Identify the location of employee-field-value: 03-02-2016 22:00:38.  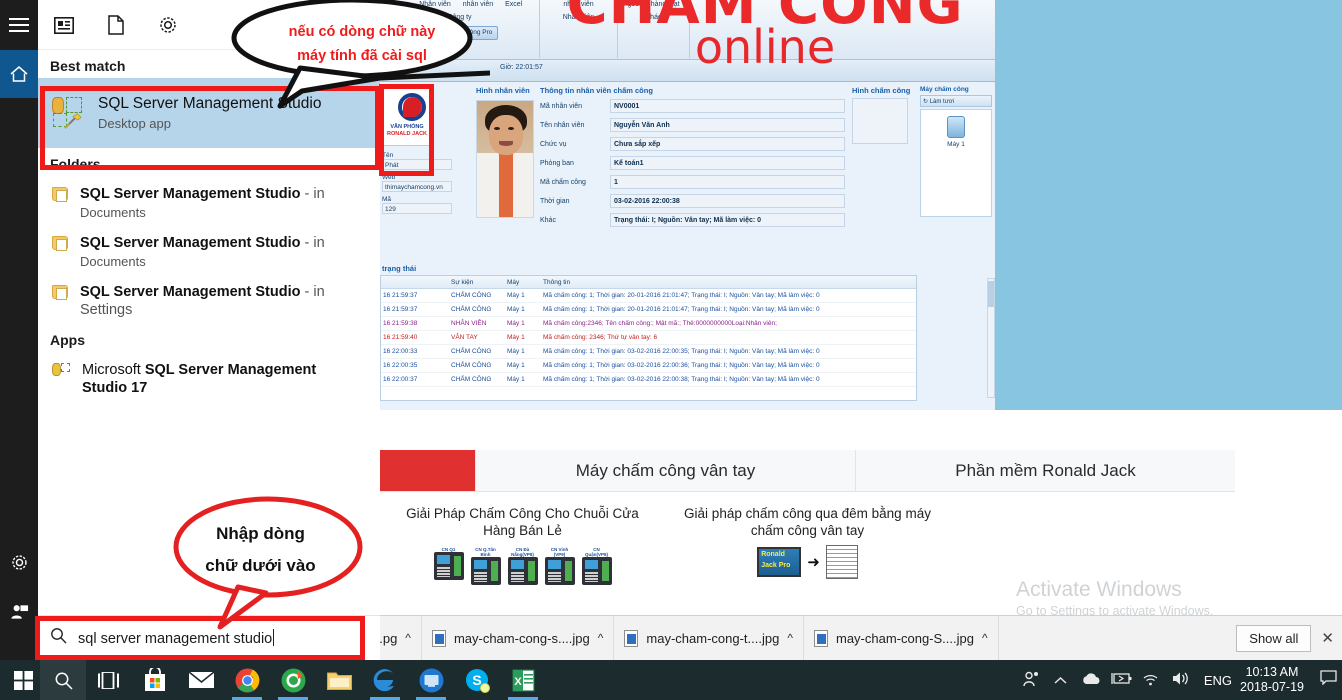
(727, 201).